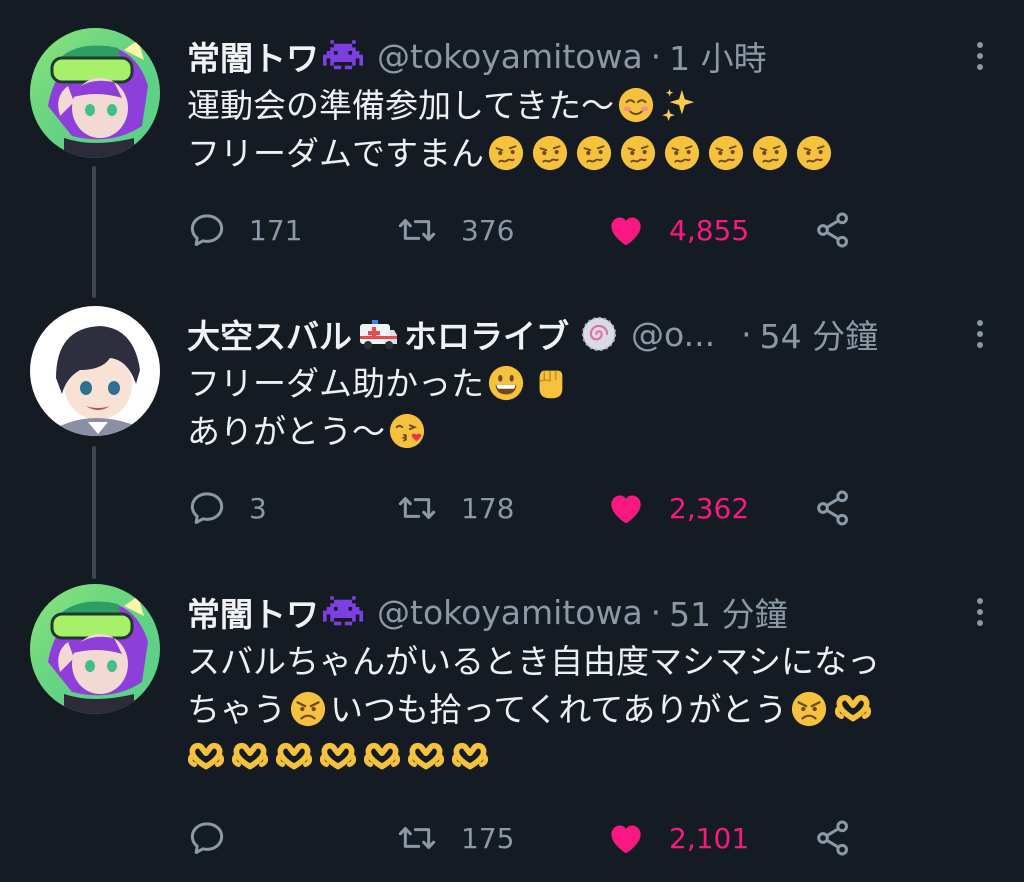 This screenshot has height=882, width=1024. I want to click on tweet-text: 運動会の準備参加してきた〜 フリーダムですまん, so click(511, 130).